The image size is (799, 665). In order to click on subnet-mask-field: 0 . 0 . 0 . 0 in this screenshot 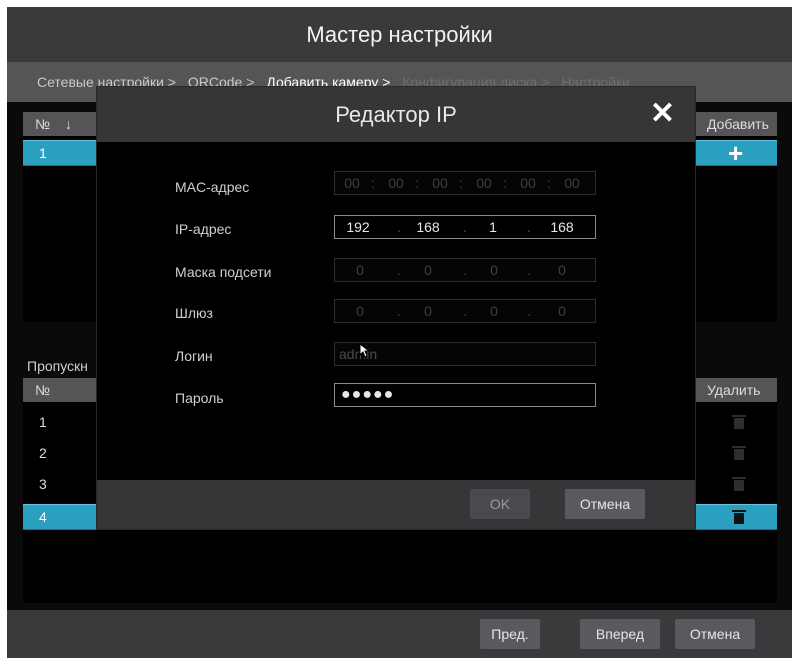, I will do `click(465, 270)`.